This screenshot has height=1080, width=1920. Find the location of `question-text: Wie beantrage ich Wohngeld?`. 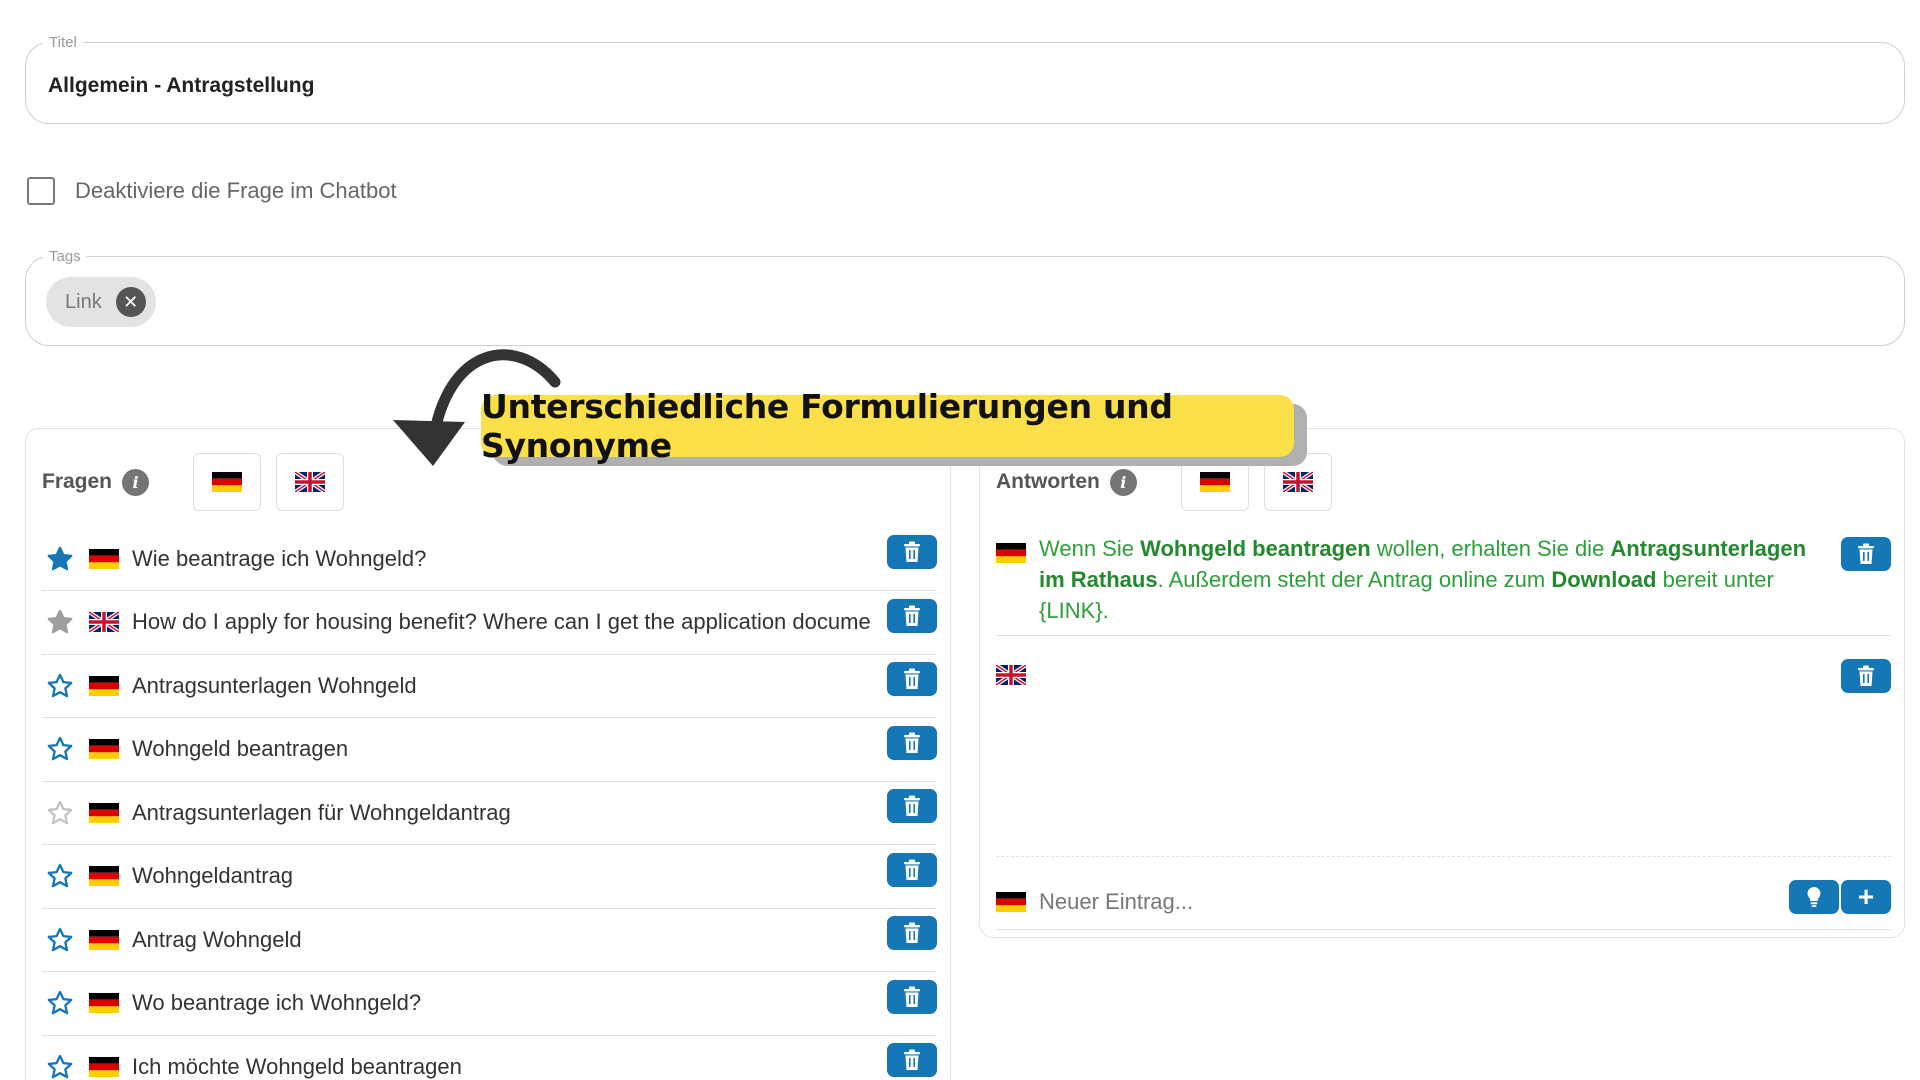

question-text: Wie beantrage ich Wohngeld? is located at coordinates (502, 559).